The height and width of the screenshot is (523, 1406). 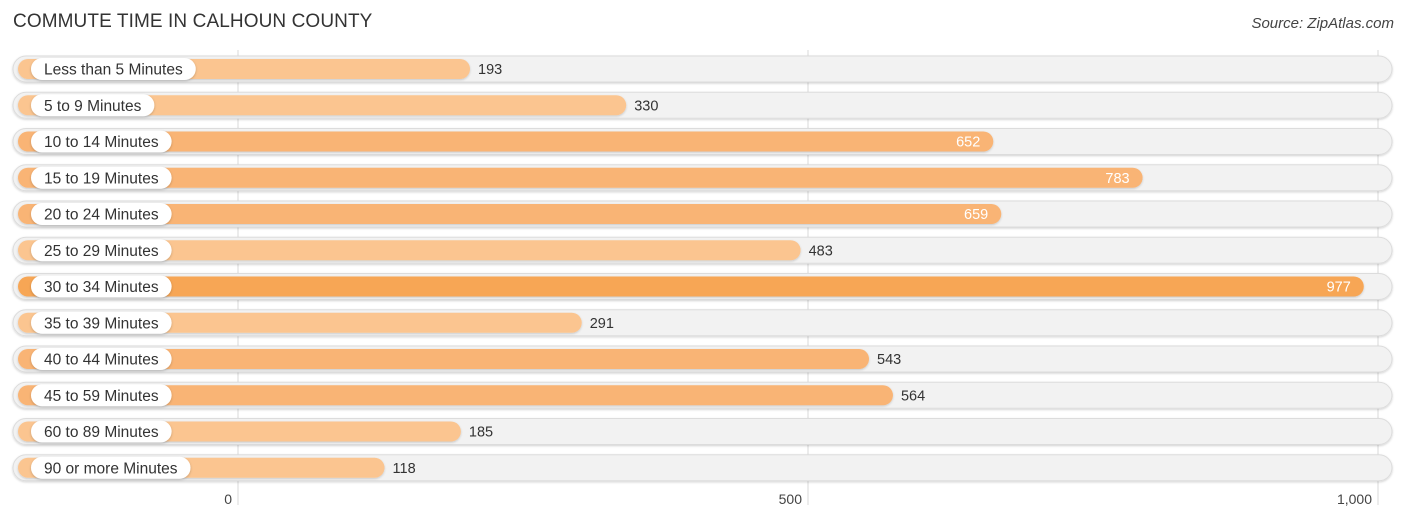 What do you see at coordinates (101, 142) in the screenshot?
I see `category-label: 10 to 14 Minutes` at bounding box center [101, 142].